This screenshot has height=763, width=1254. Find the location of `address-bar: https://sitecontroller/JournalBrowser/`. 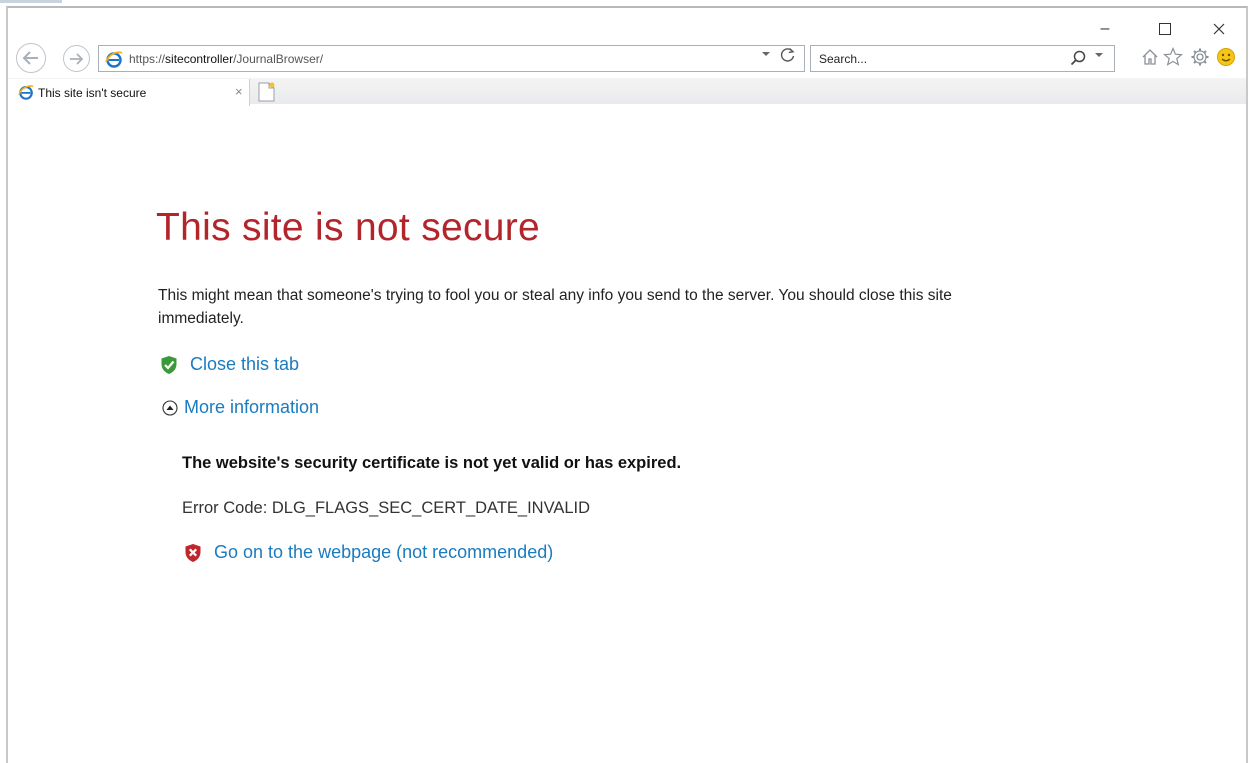

address-bar: https://sitecontroller/JournalBrowser/ is located at coordinates (451, 58).